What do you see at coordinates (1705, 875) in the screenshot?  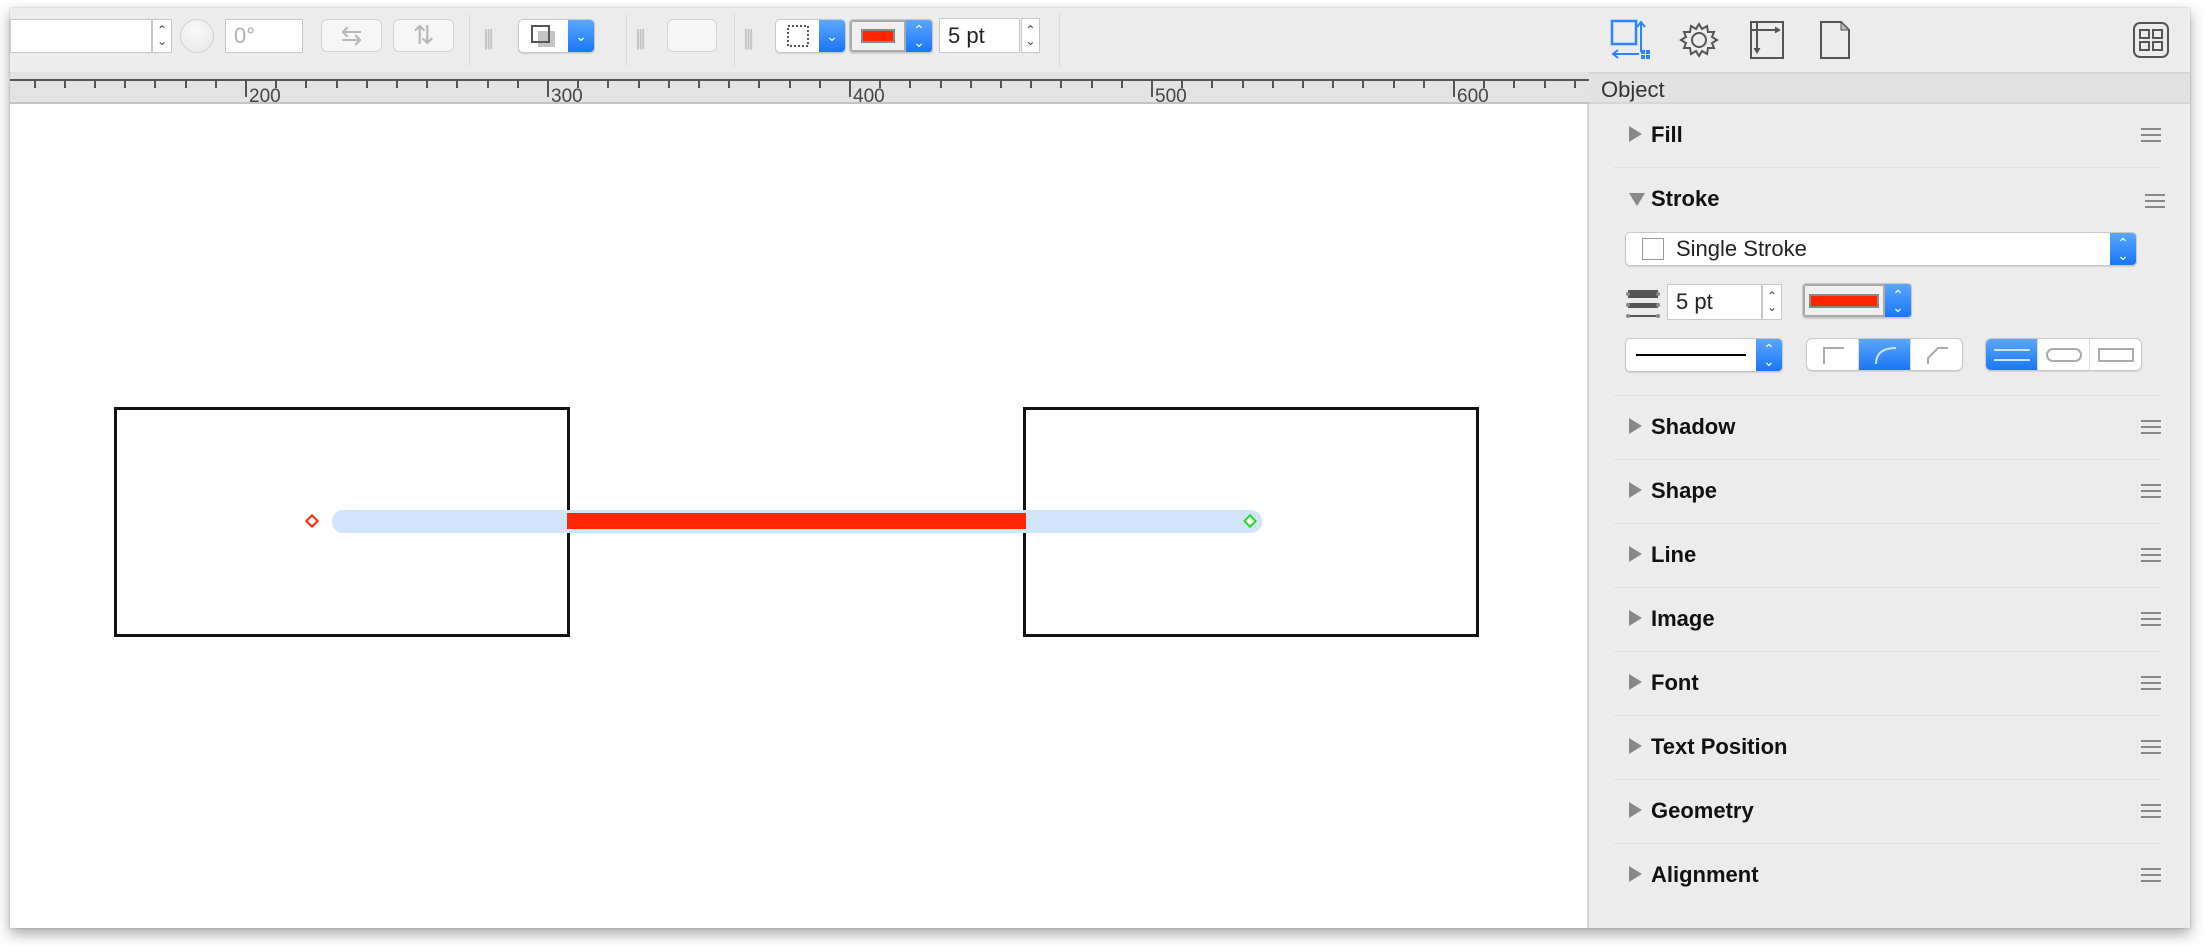 I see `section-title: Alignment` at bounding box center [1705, 875].